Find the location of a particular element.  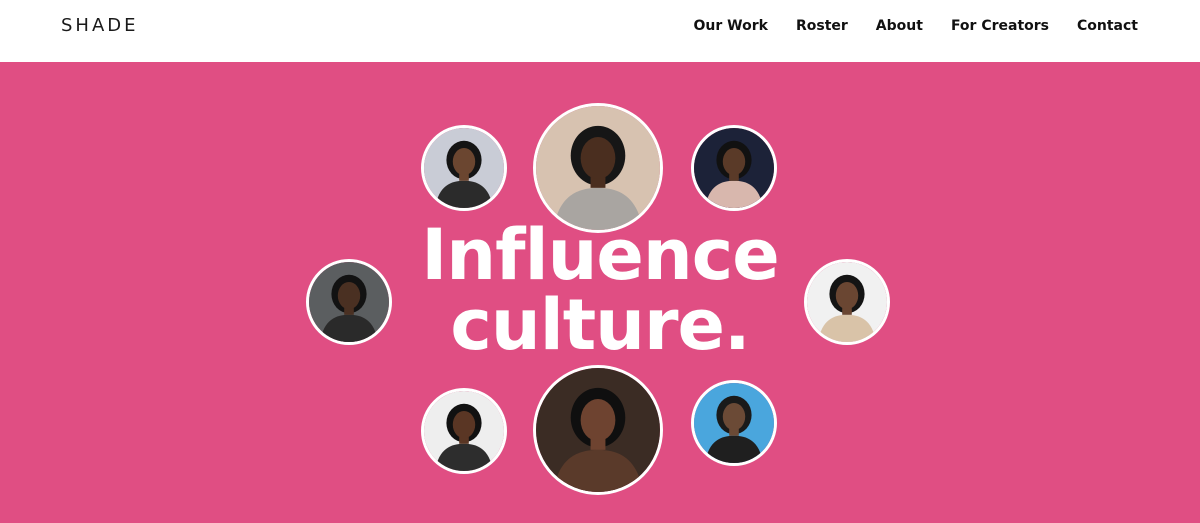

creator-portrait-1-image is located at coordinates (464, 168).